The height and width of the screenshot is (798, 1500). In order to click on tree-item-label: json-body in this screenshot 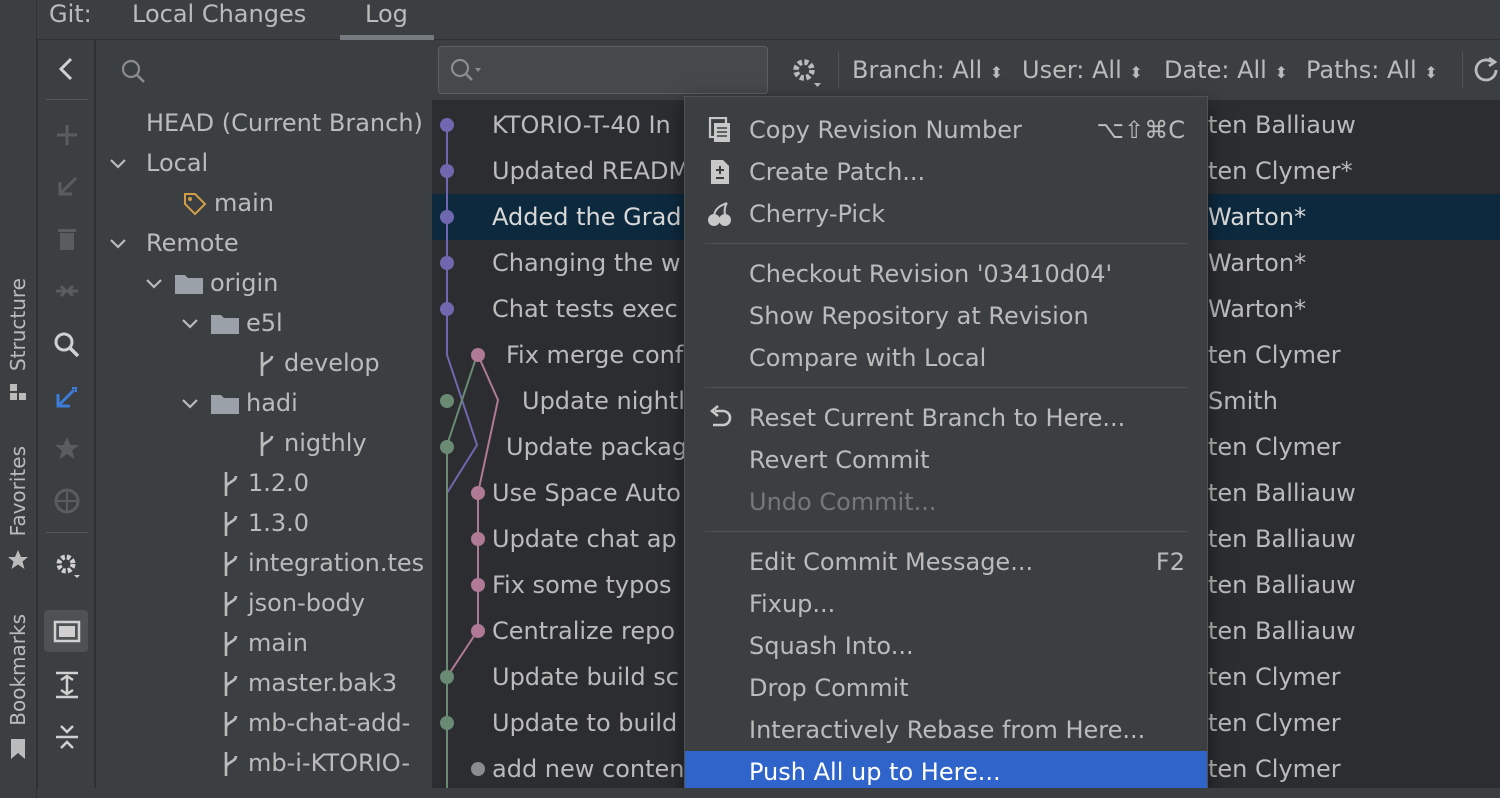, I will do `click(307, 603)`.